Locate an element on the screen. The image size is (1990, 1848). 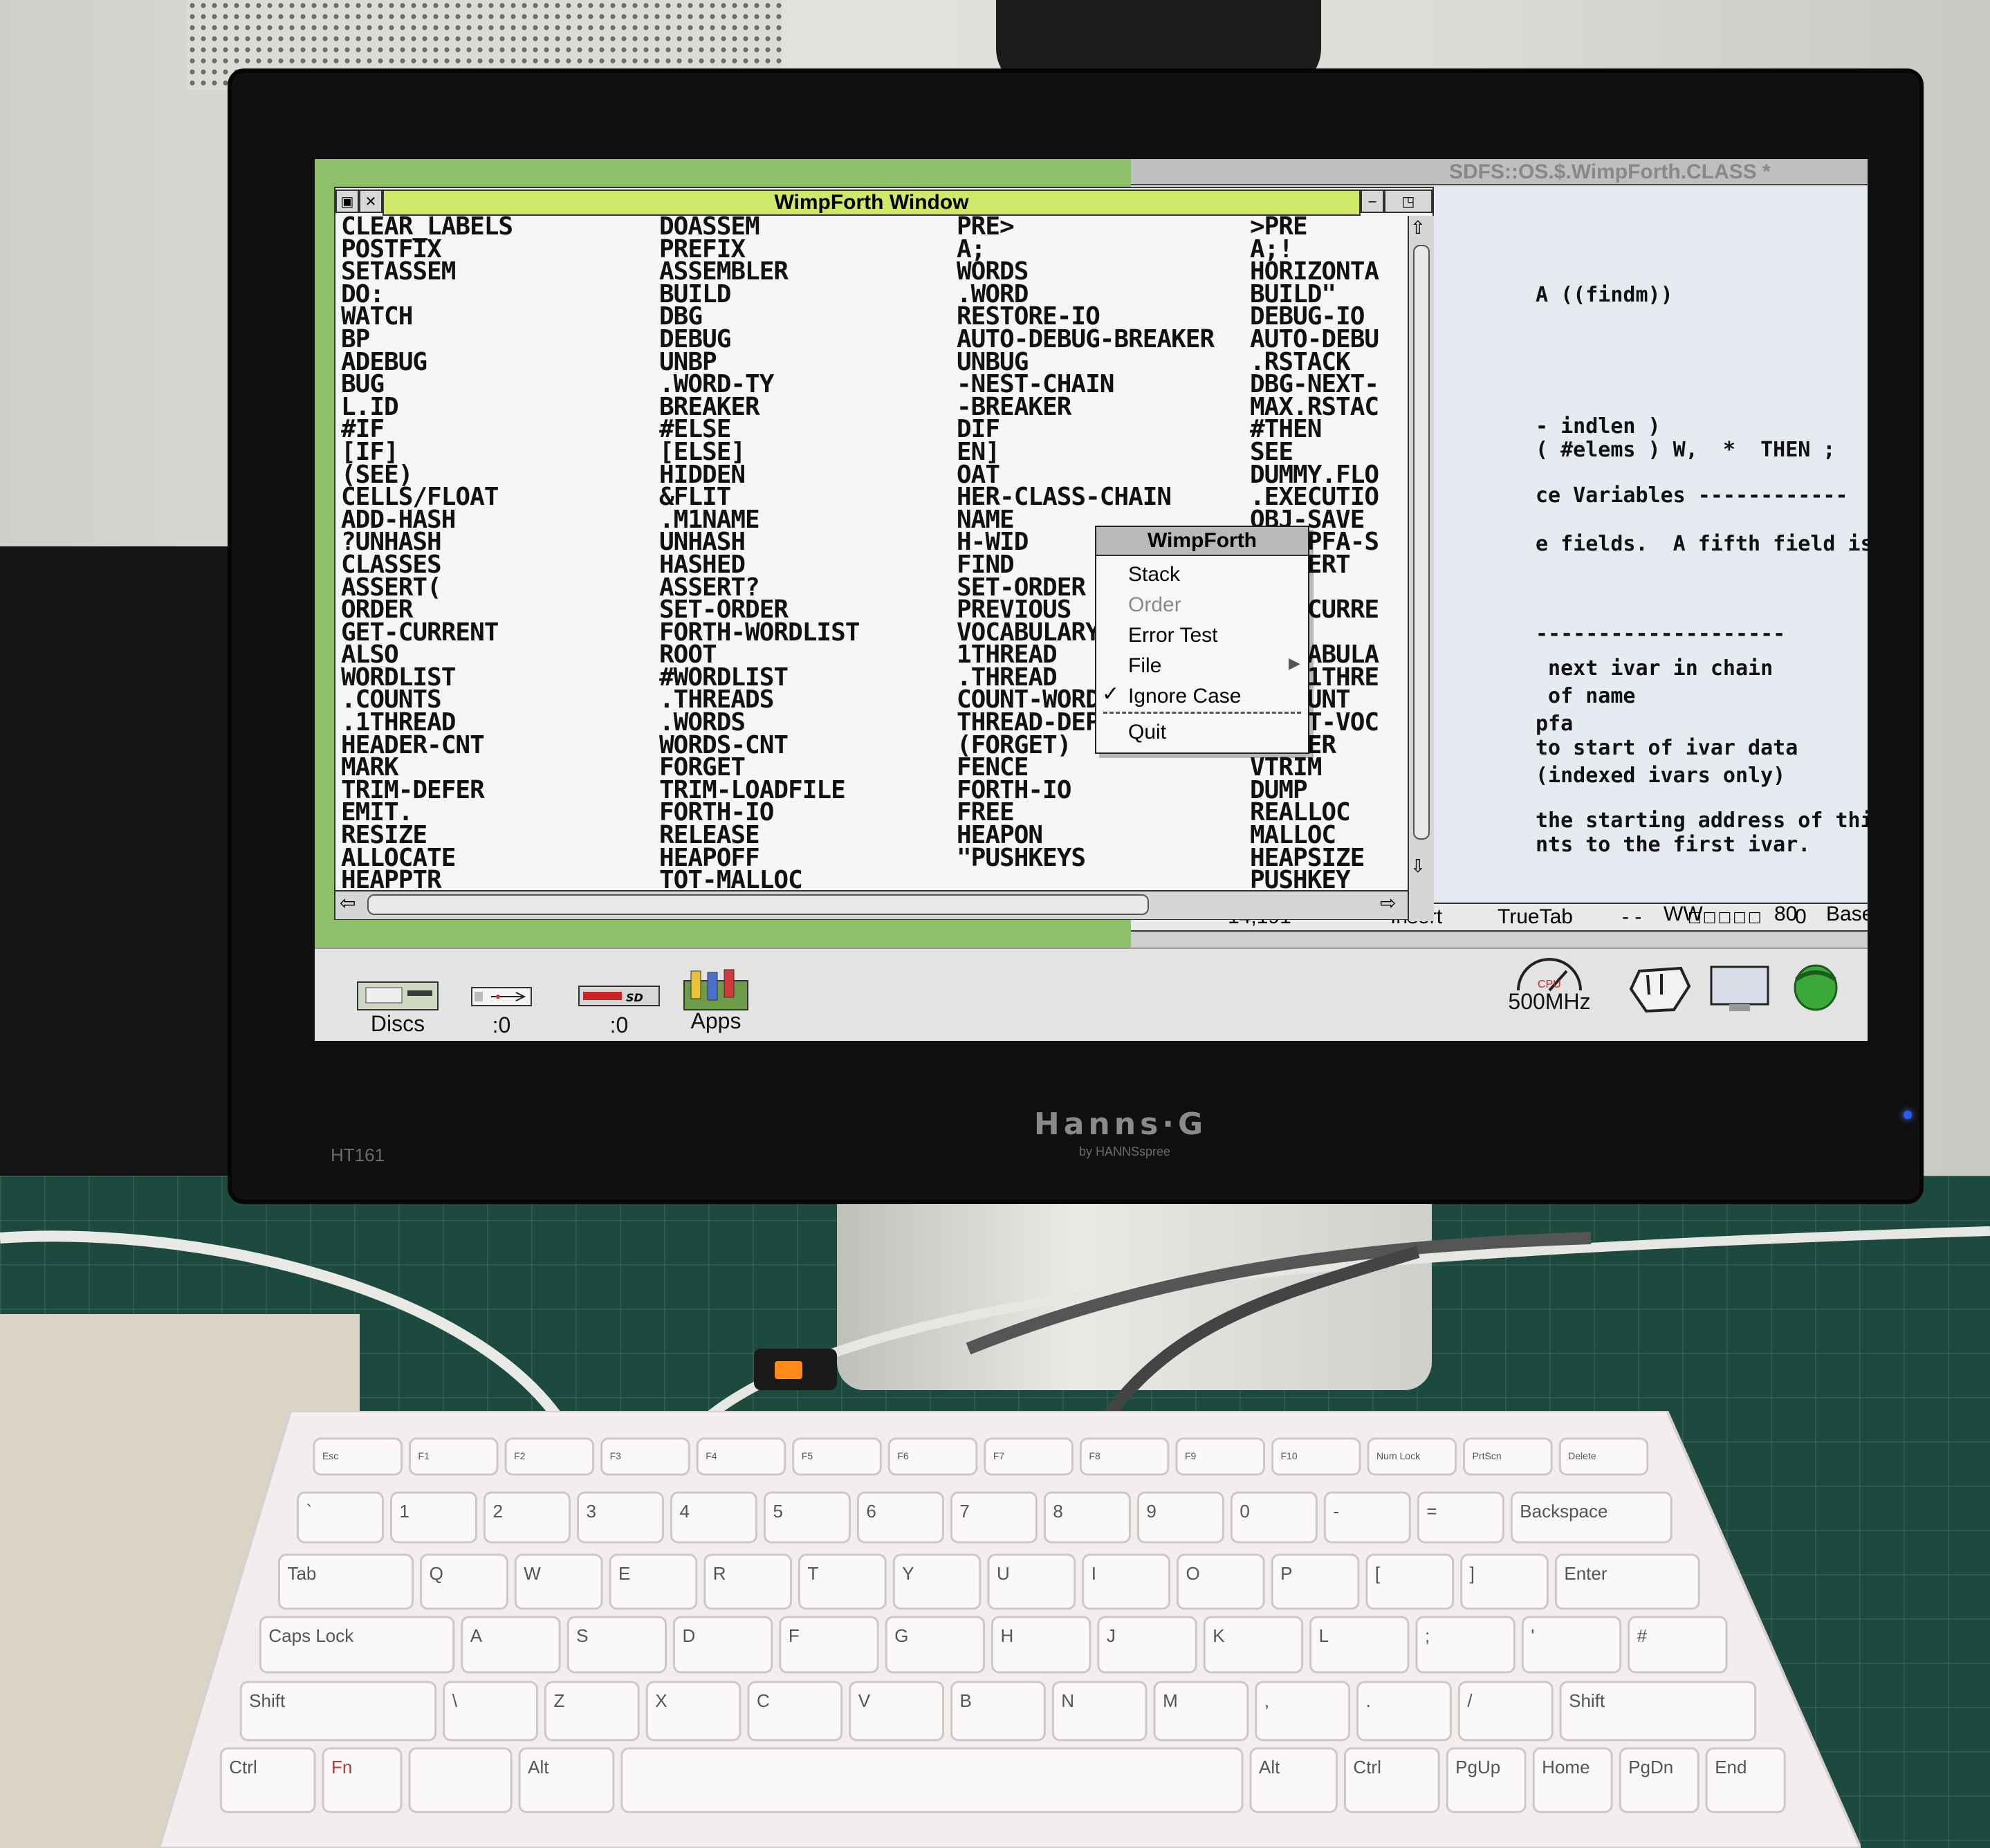
scroll-left-icon: ⇦ is located at coordinates (348, 902).